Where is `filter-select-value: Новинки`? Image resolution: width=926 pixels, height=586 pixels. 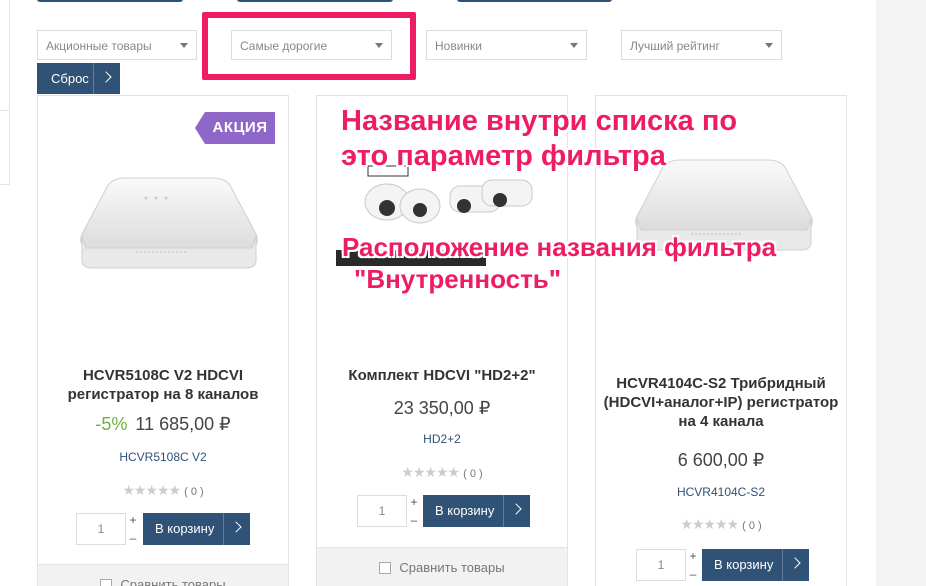 filter-select-value: Новинки is located at coordinates (458, 46).